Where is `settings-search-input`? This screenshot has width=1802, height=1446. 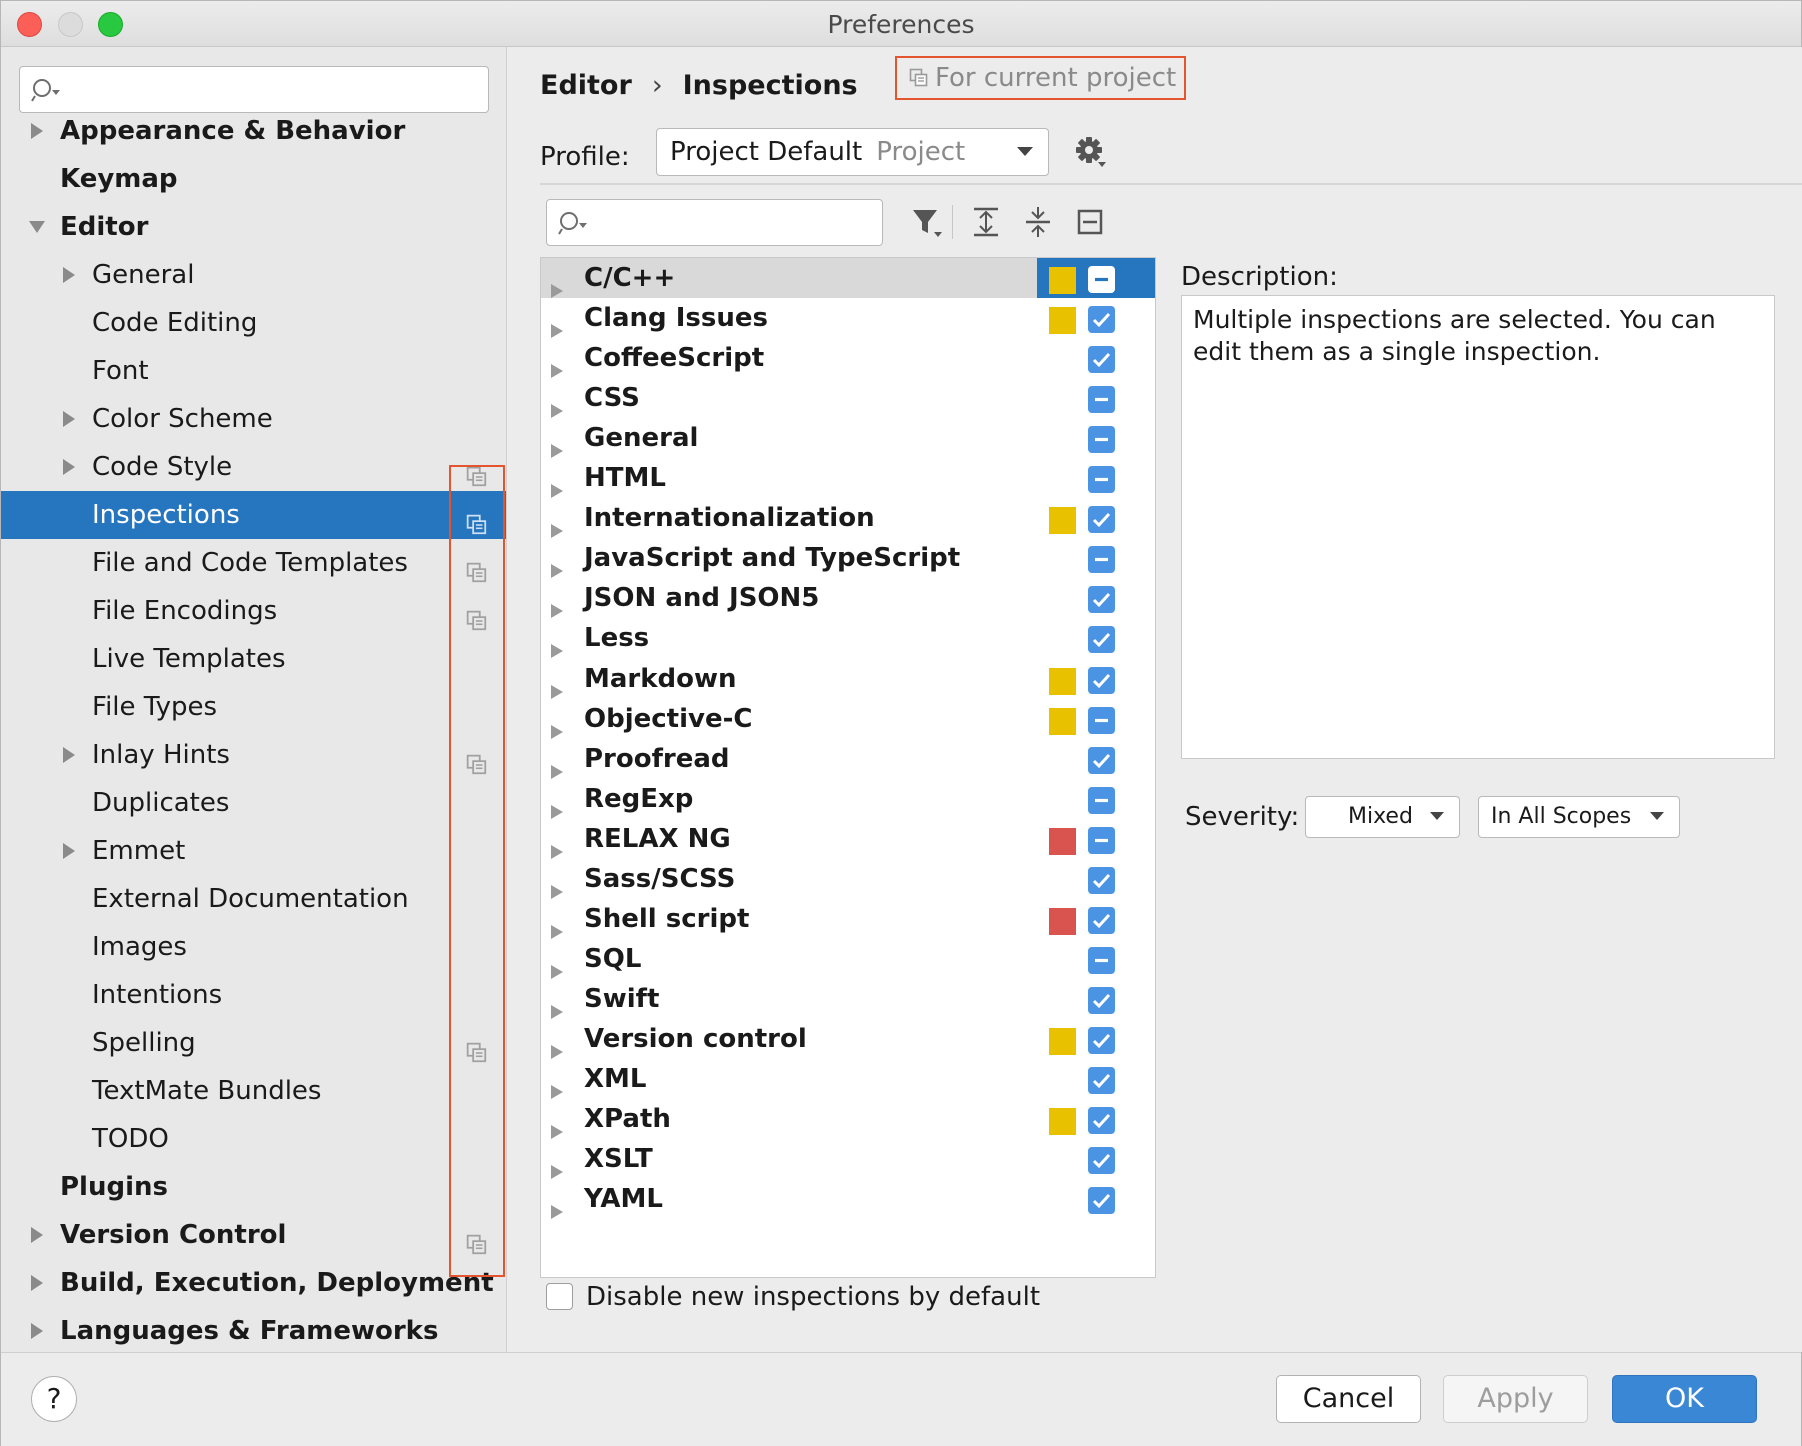
settings-search-input is located at coordinates (254, 89).